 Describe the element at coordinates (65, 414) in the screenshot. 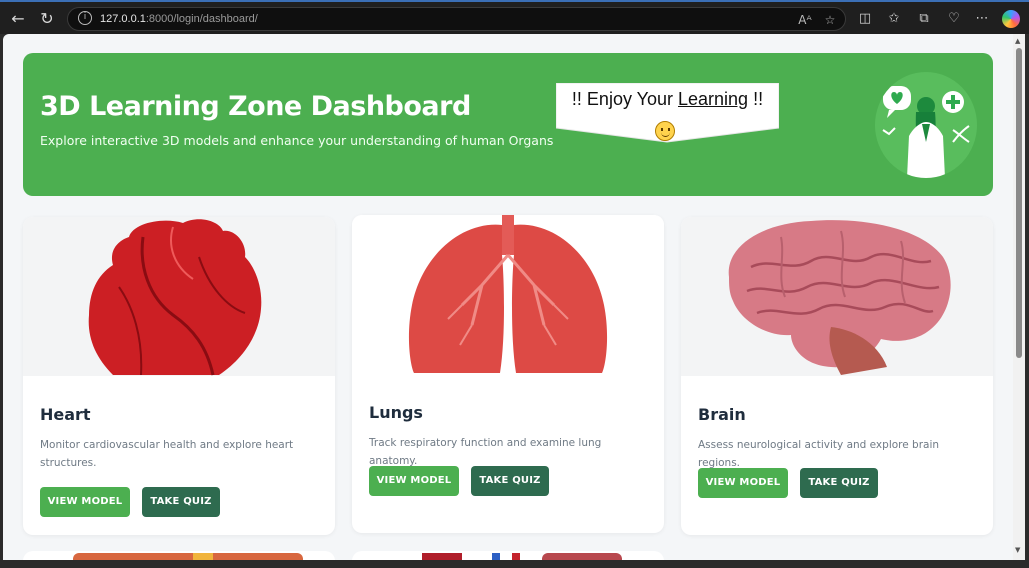

I see `card-title: Heart` at that location.